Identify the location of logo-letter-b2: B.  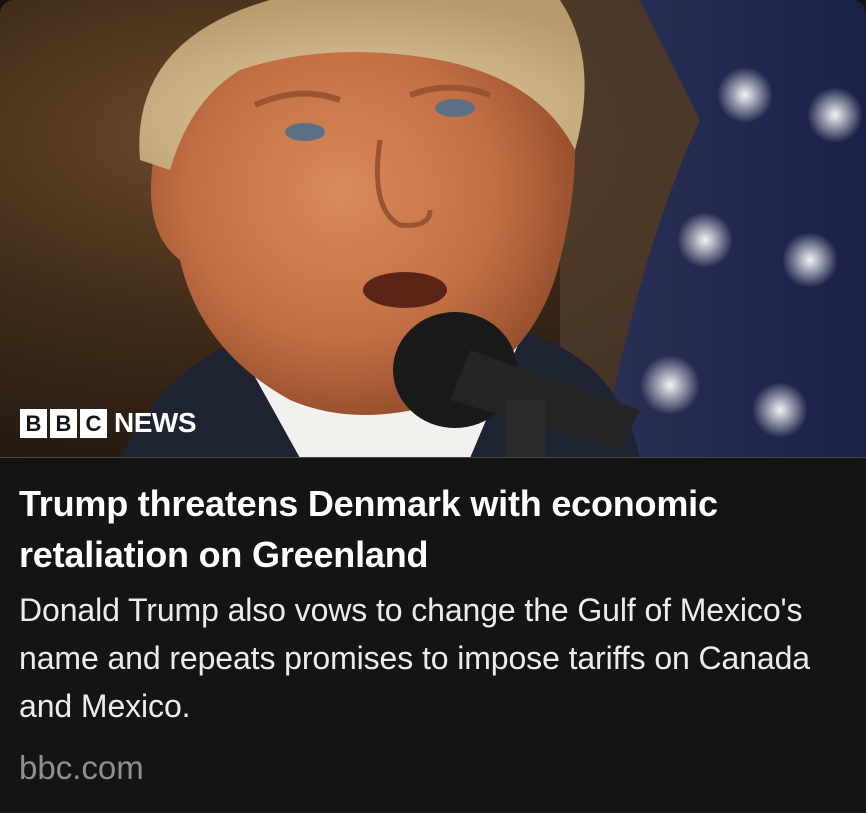
(63, 423).